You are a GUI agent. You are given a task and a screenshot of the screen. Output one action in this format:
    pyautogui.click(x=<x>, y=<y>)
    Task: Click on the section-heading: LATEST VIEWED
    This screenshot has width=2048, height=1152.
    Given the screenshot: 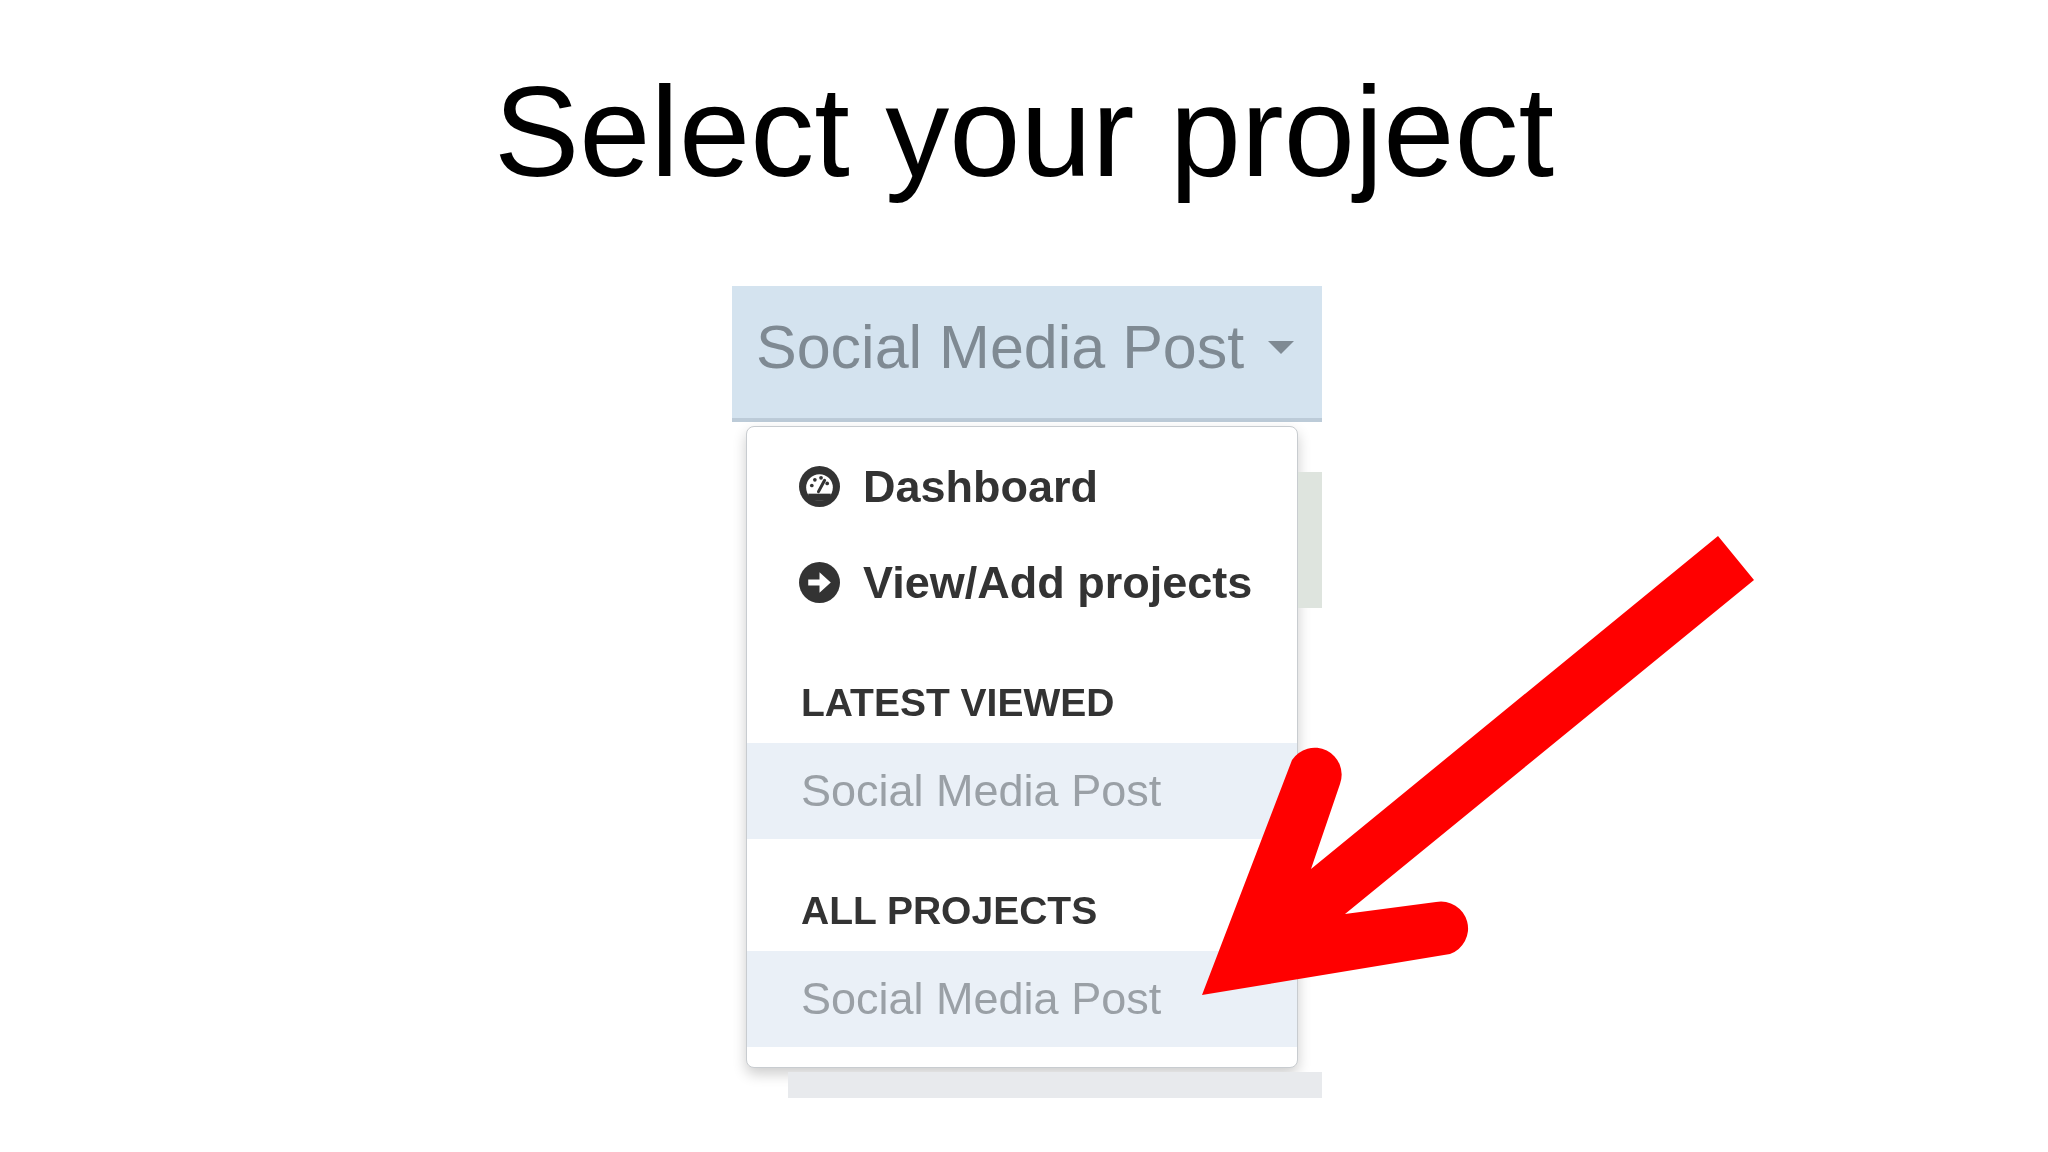 What is the action you would take?
    pyautogui.click(x=958, y=703)
    